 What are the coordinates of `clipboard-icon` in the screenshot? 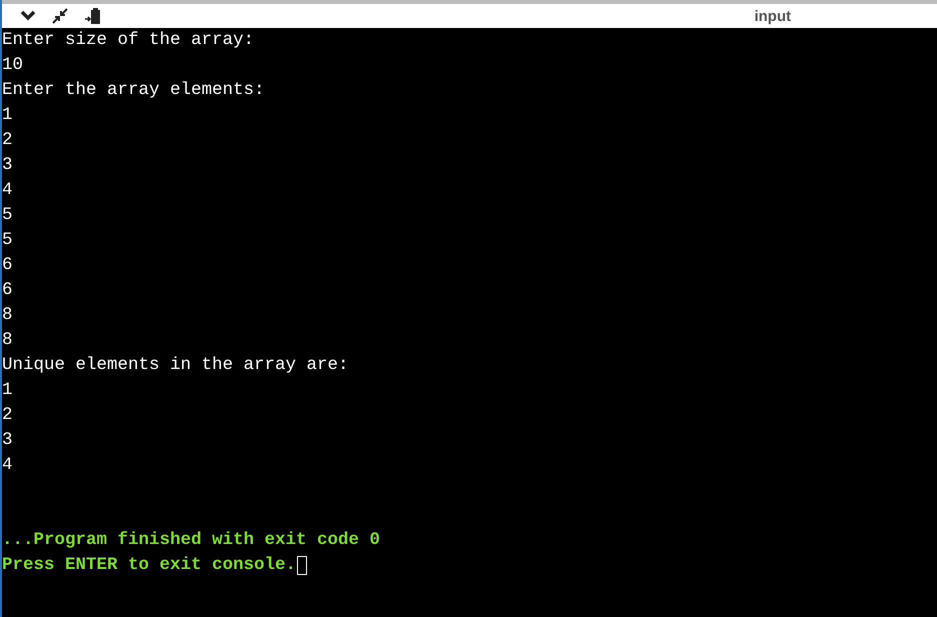 It's located at (93, 16).